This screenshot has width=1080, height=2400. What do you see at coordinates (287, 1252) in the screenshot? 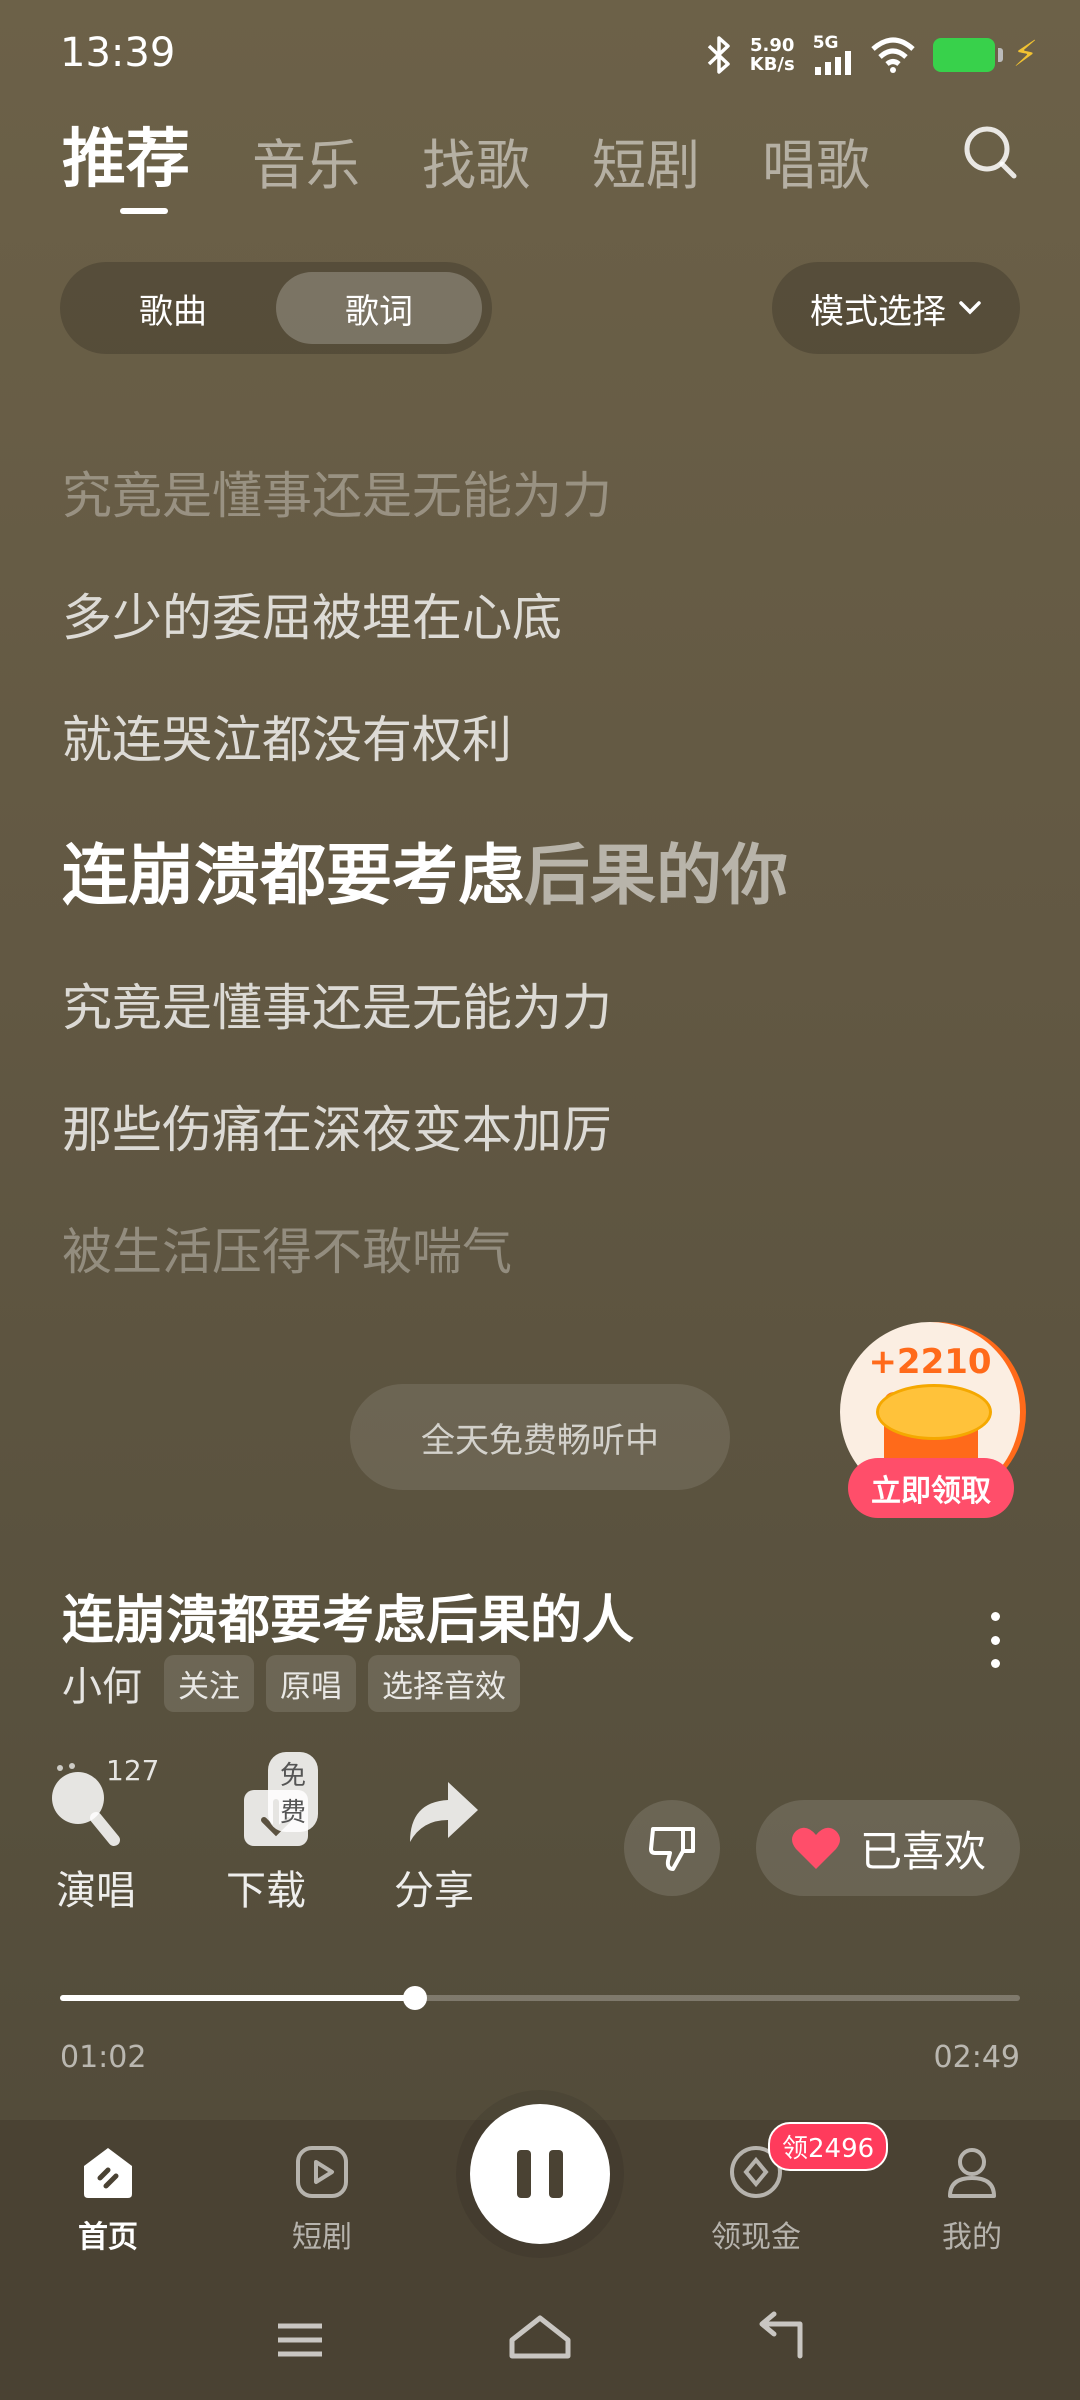
I see `lyric-line: 被生活压得不敢喘气` at bounding box center [287, 1252].